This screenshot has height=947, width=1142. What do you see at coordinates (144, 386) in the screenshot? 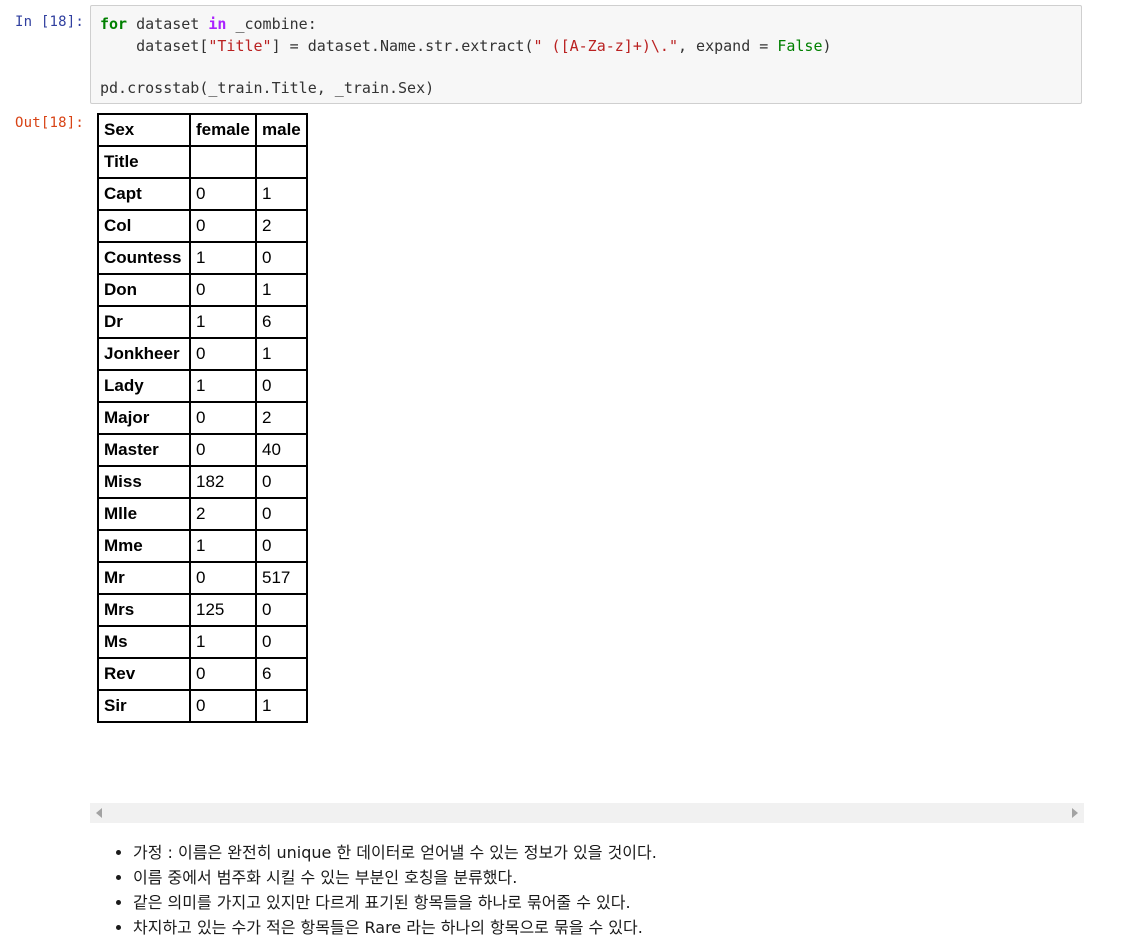
I see `row-index-label: Lady` at bounding box center [144, 386].